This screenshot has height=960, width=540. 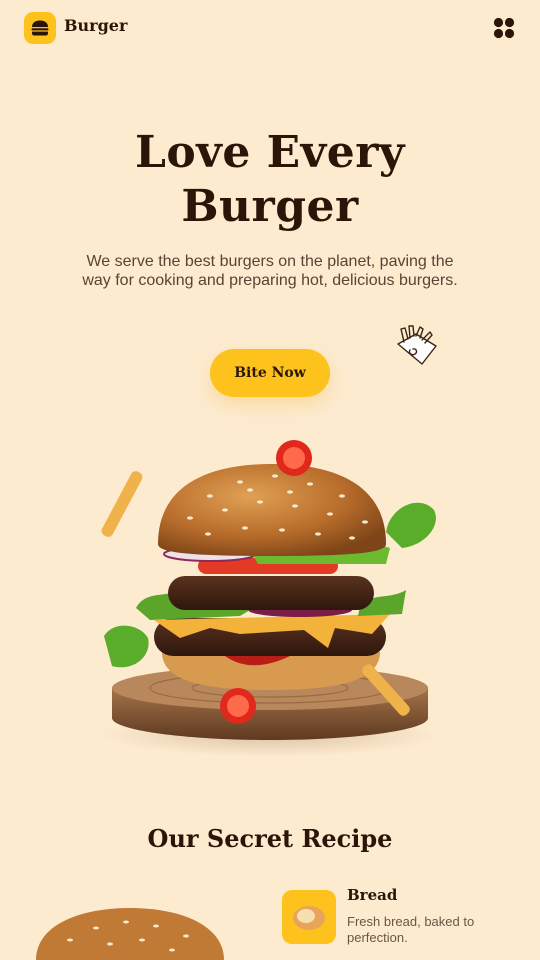 I want to click on ingredient-description: Fresh bread, baked to perfection., so click(x=411, y=929).